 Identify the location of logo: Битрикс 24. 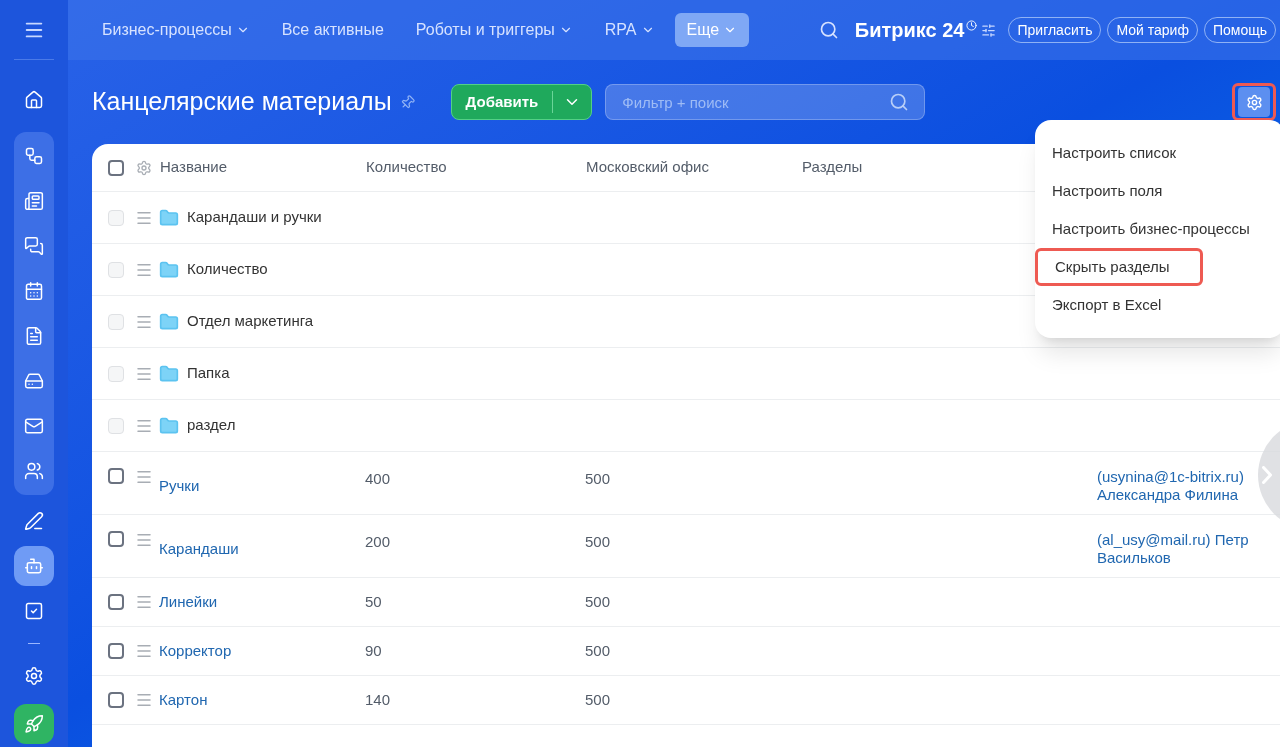
(909, 30).